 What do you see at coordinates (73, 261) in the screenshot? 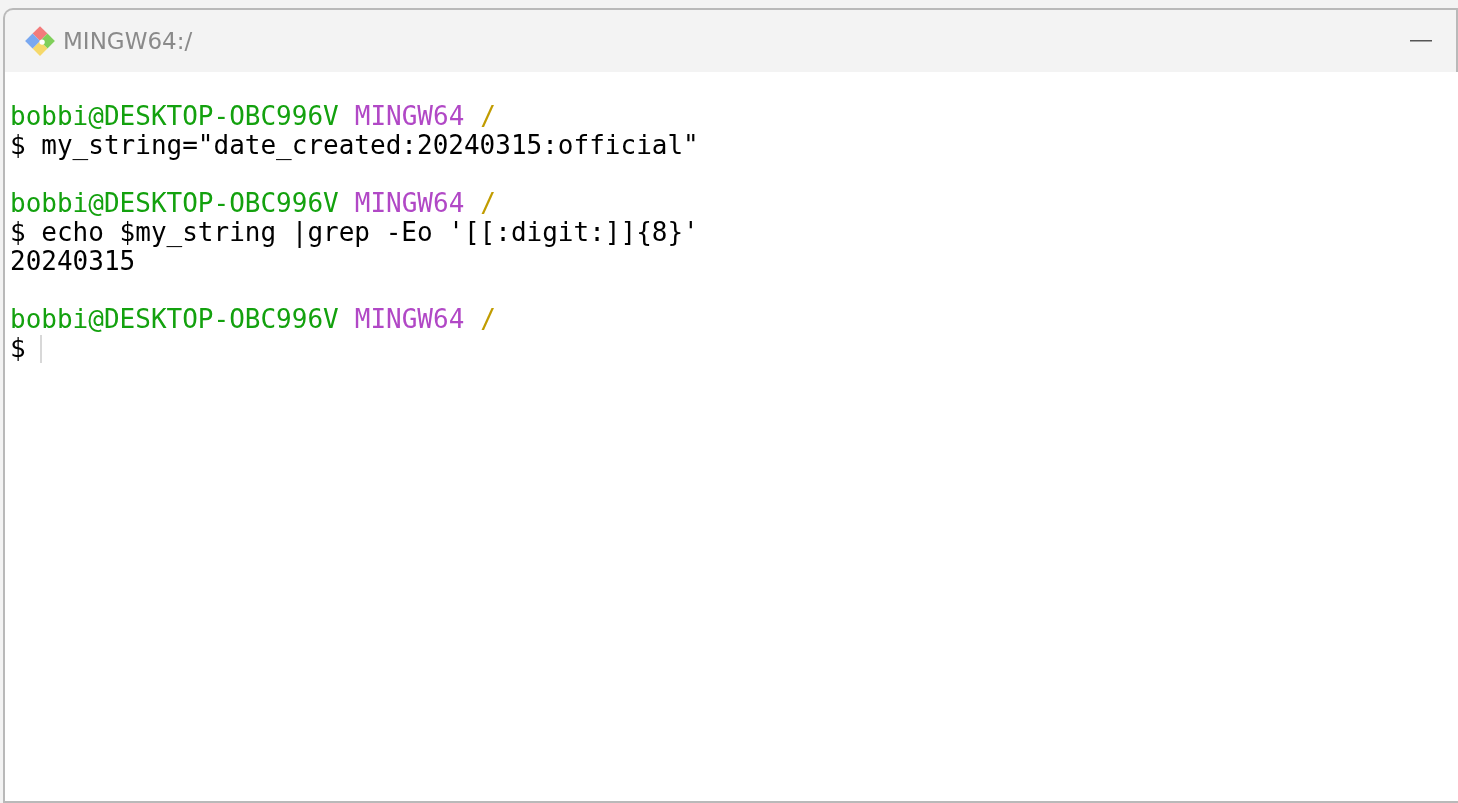
I see `command-output: 20240315` at bounding box center [73, 261].